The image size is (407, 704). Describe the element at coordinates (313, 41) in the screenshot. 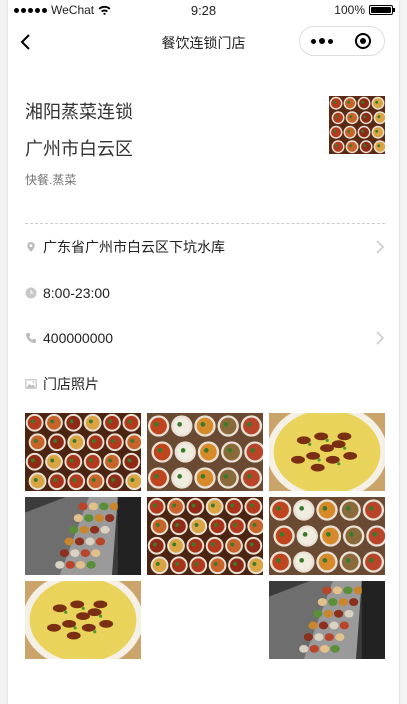

I see `more-dots-icon` at that location.